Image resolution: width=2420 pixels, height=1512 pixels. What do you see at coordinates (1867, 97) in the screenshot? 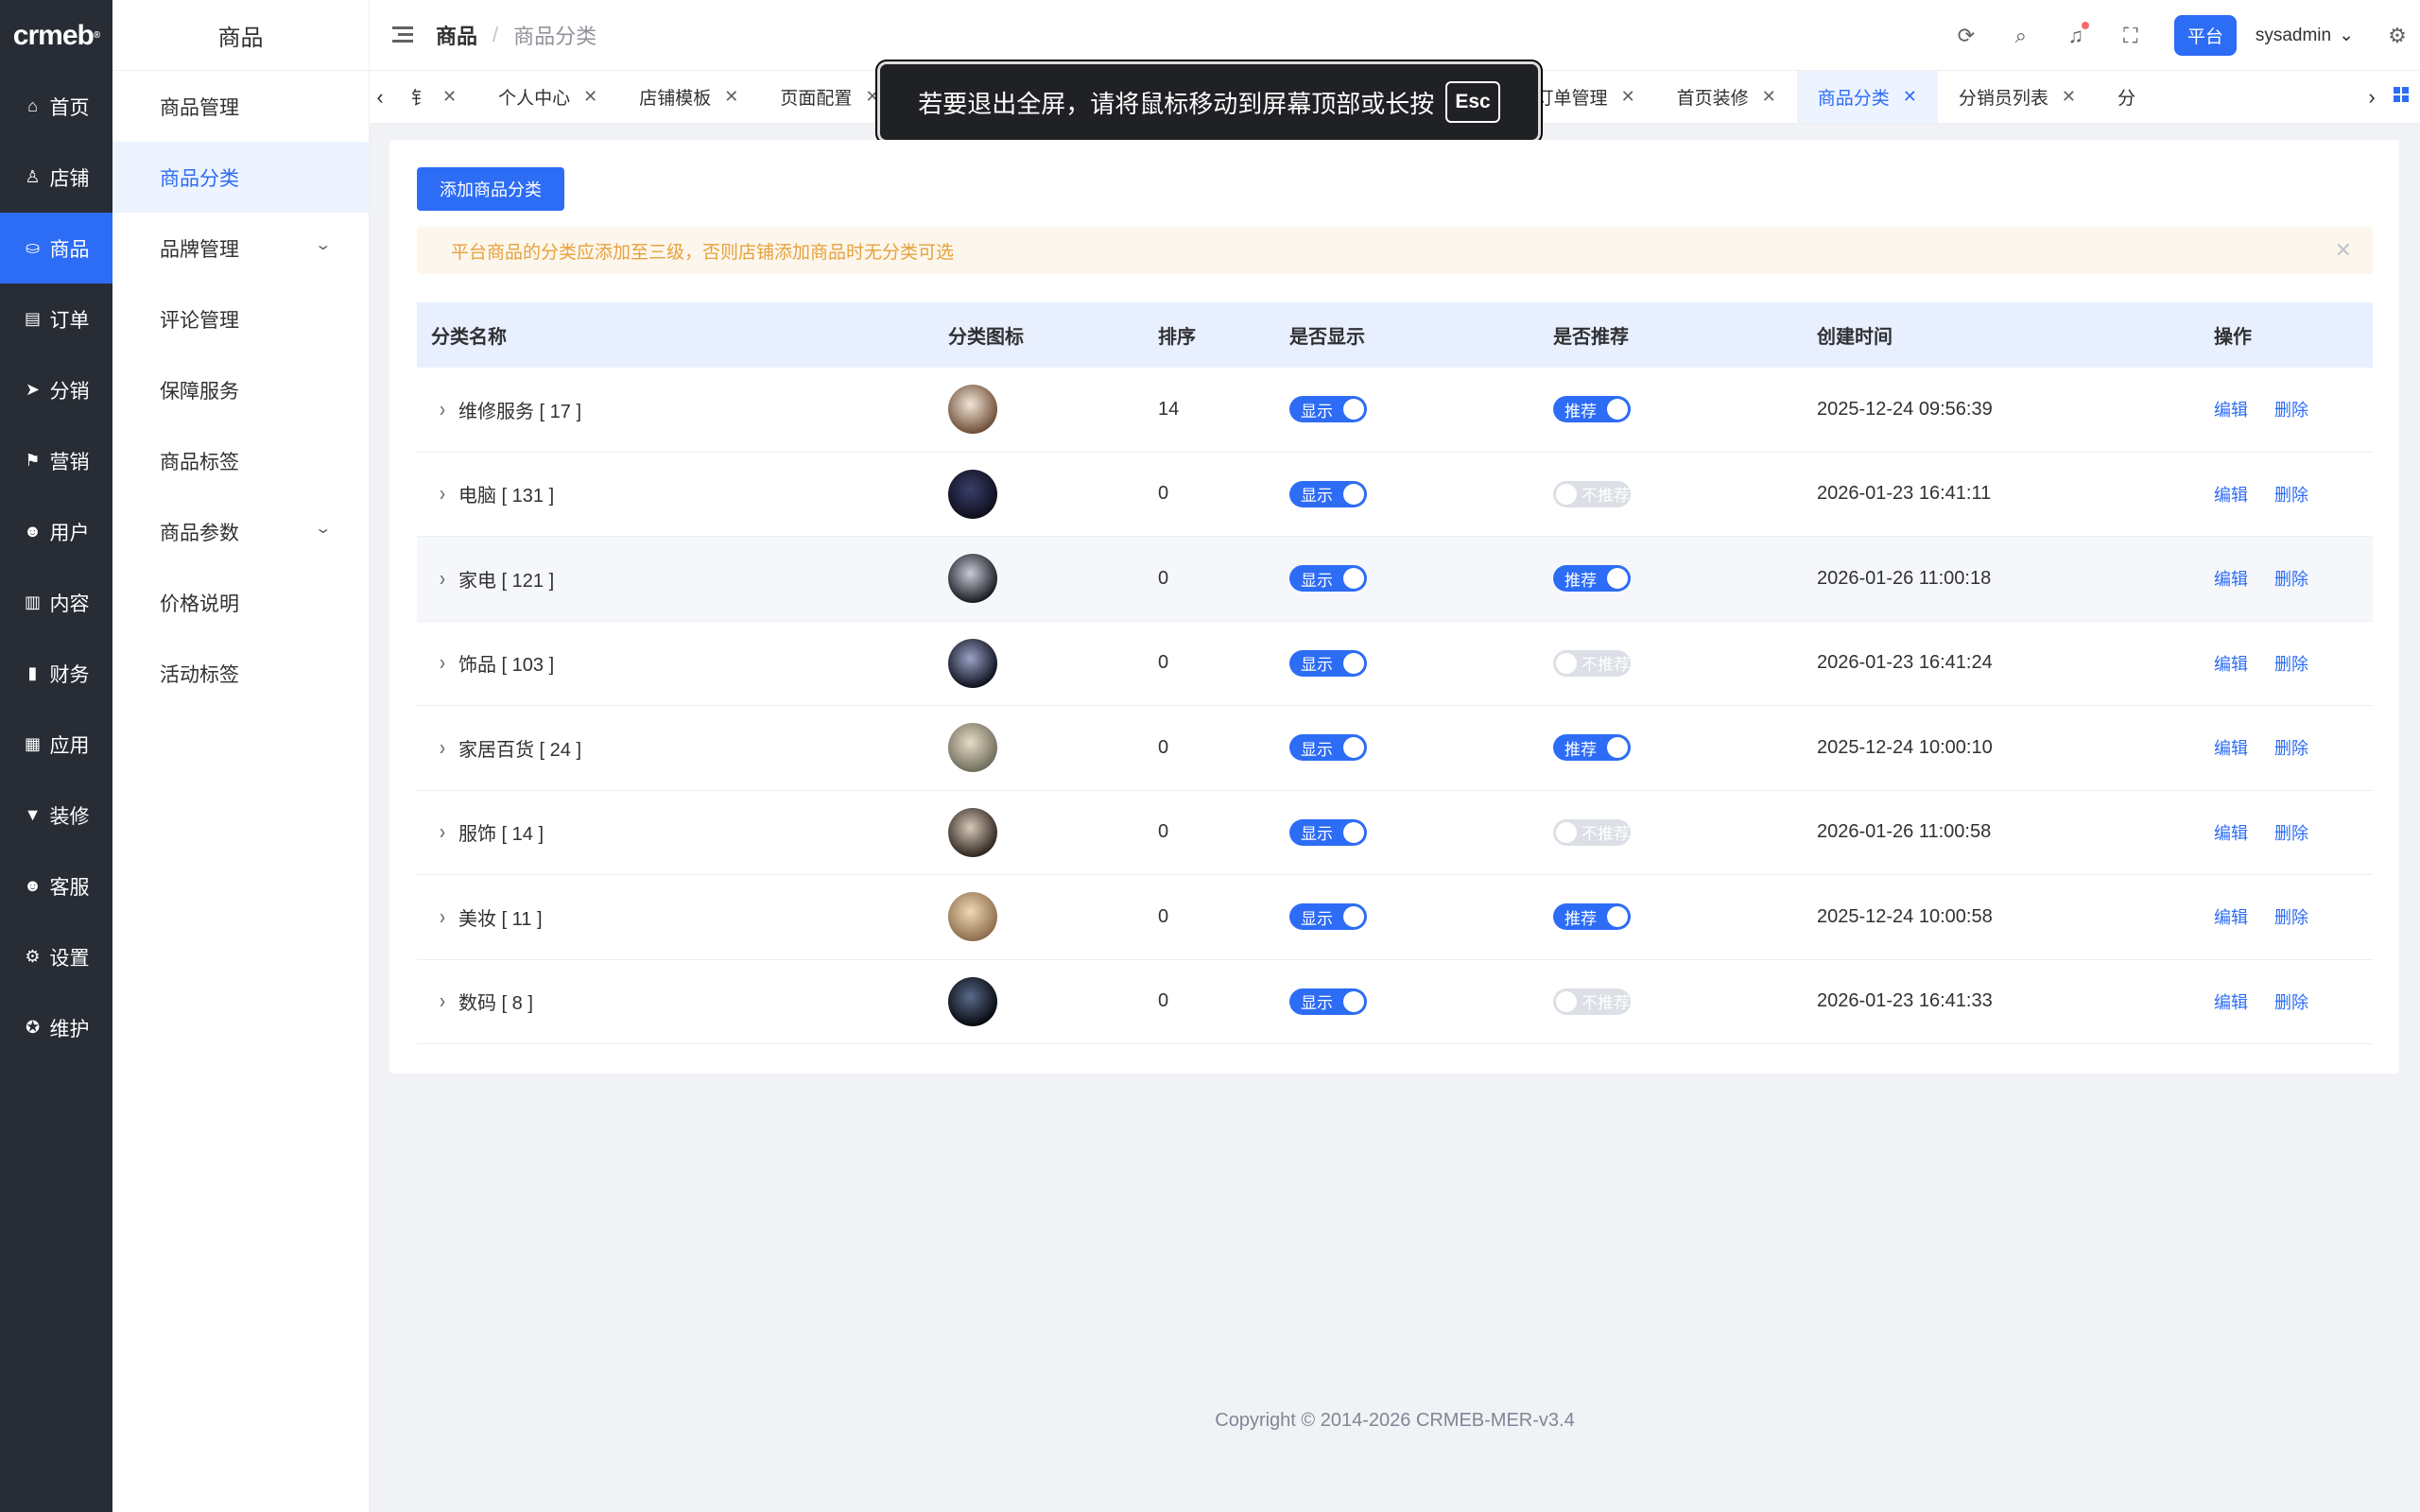
I see `tab-8: 商品分类 ✕` at bounding box center [1867, 97].